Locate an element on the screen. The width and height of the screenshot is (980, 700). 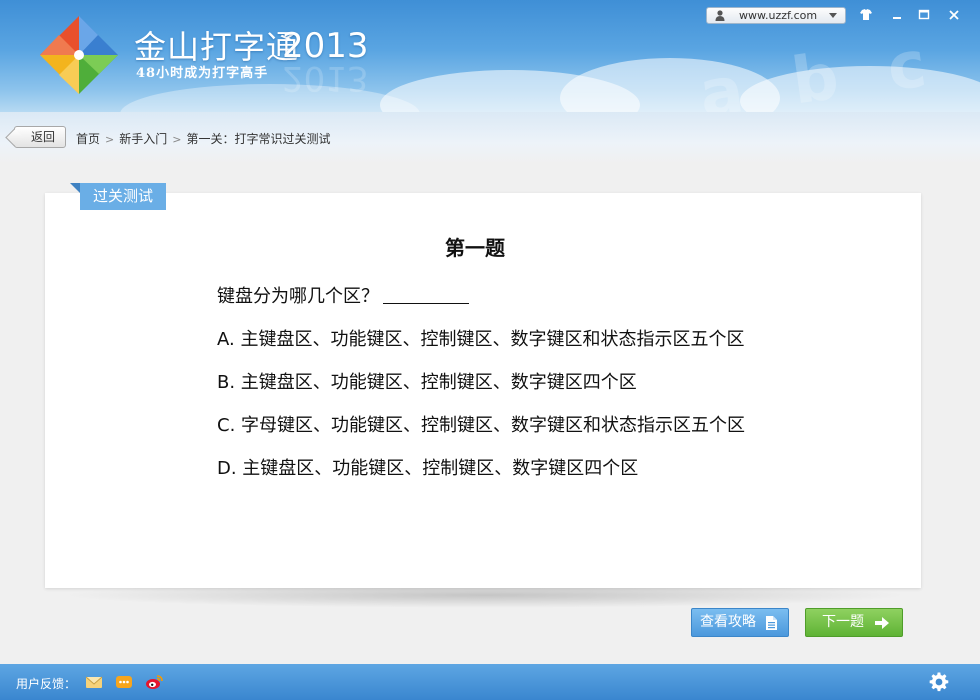
minimize-button is located at coordinates (897, 15).